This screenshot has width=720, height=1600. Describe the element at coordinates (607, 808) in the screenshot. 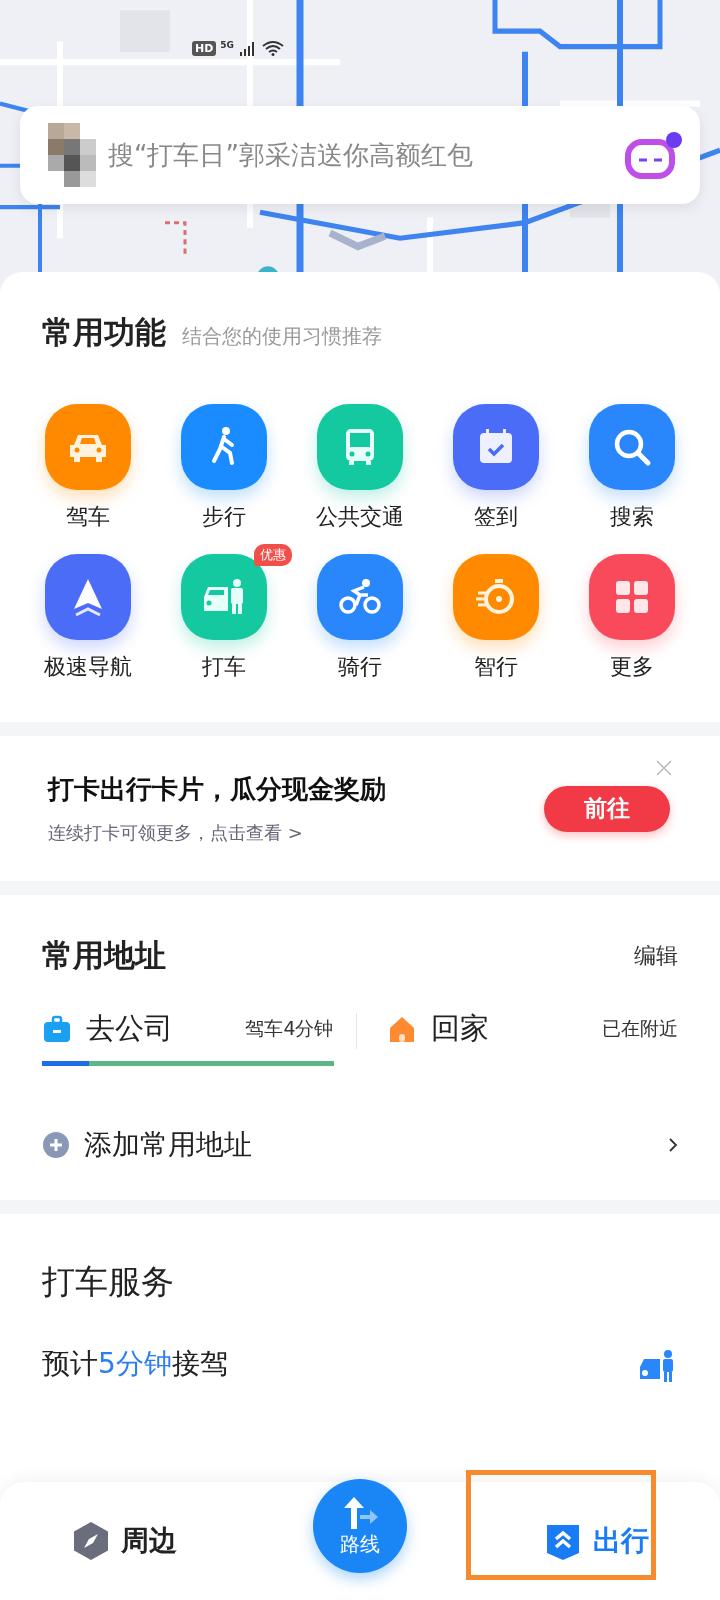

I see `go-button: 前往` at that location.